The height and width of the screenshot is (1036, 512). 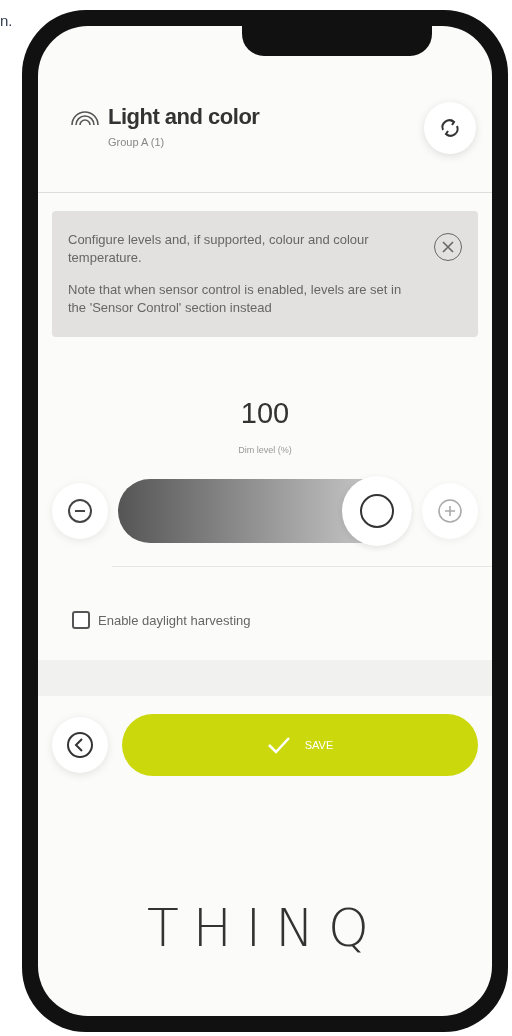 I want to click on checkbox-label: Enable daylight harvesting, so click(x=174, y=620).